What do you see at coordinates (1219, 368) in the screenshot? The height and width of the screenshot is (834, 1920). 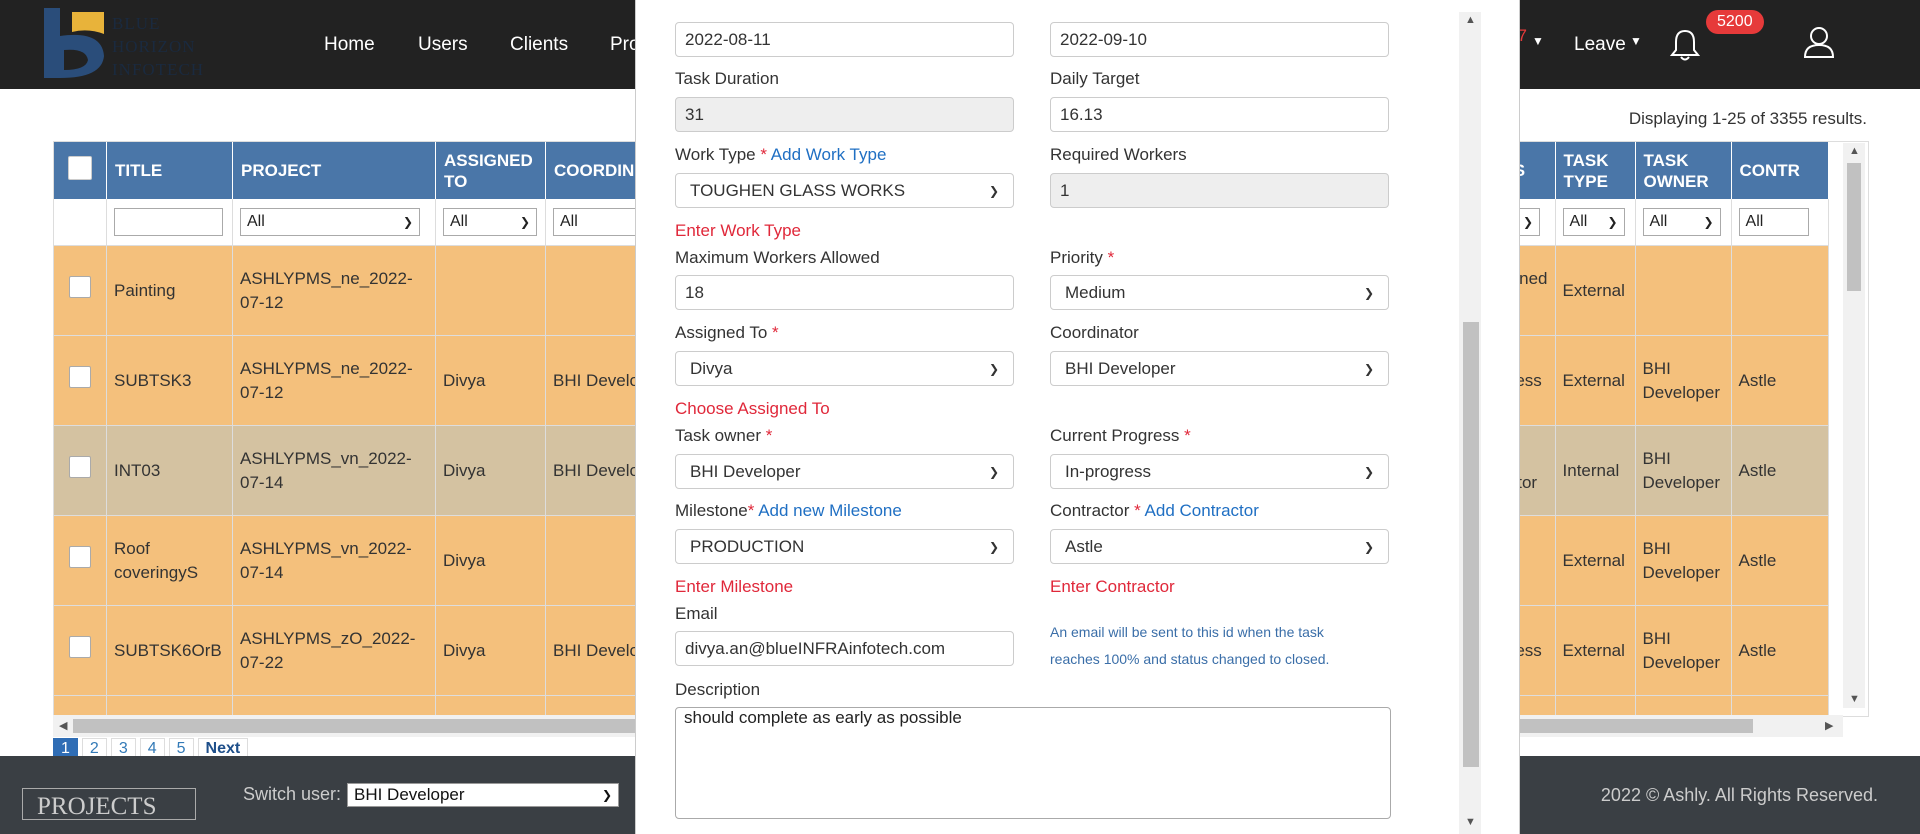 I see `coordinator-select: BHI Developer ❯` at bounding box center [1219, 368].